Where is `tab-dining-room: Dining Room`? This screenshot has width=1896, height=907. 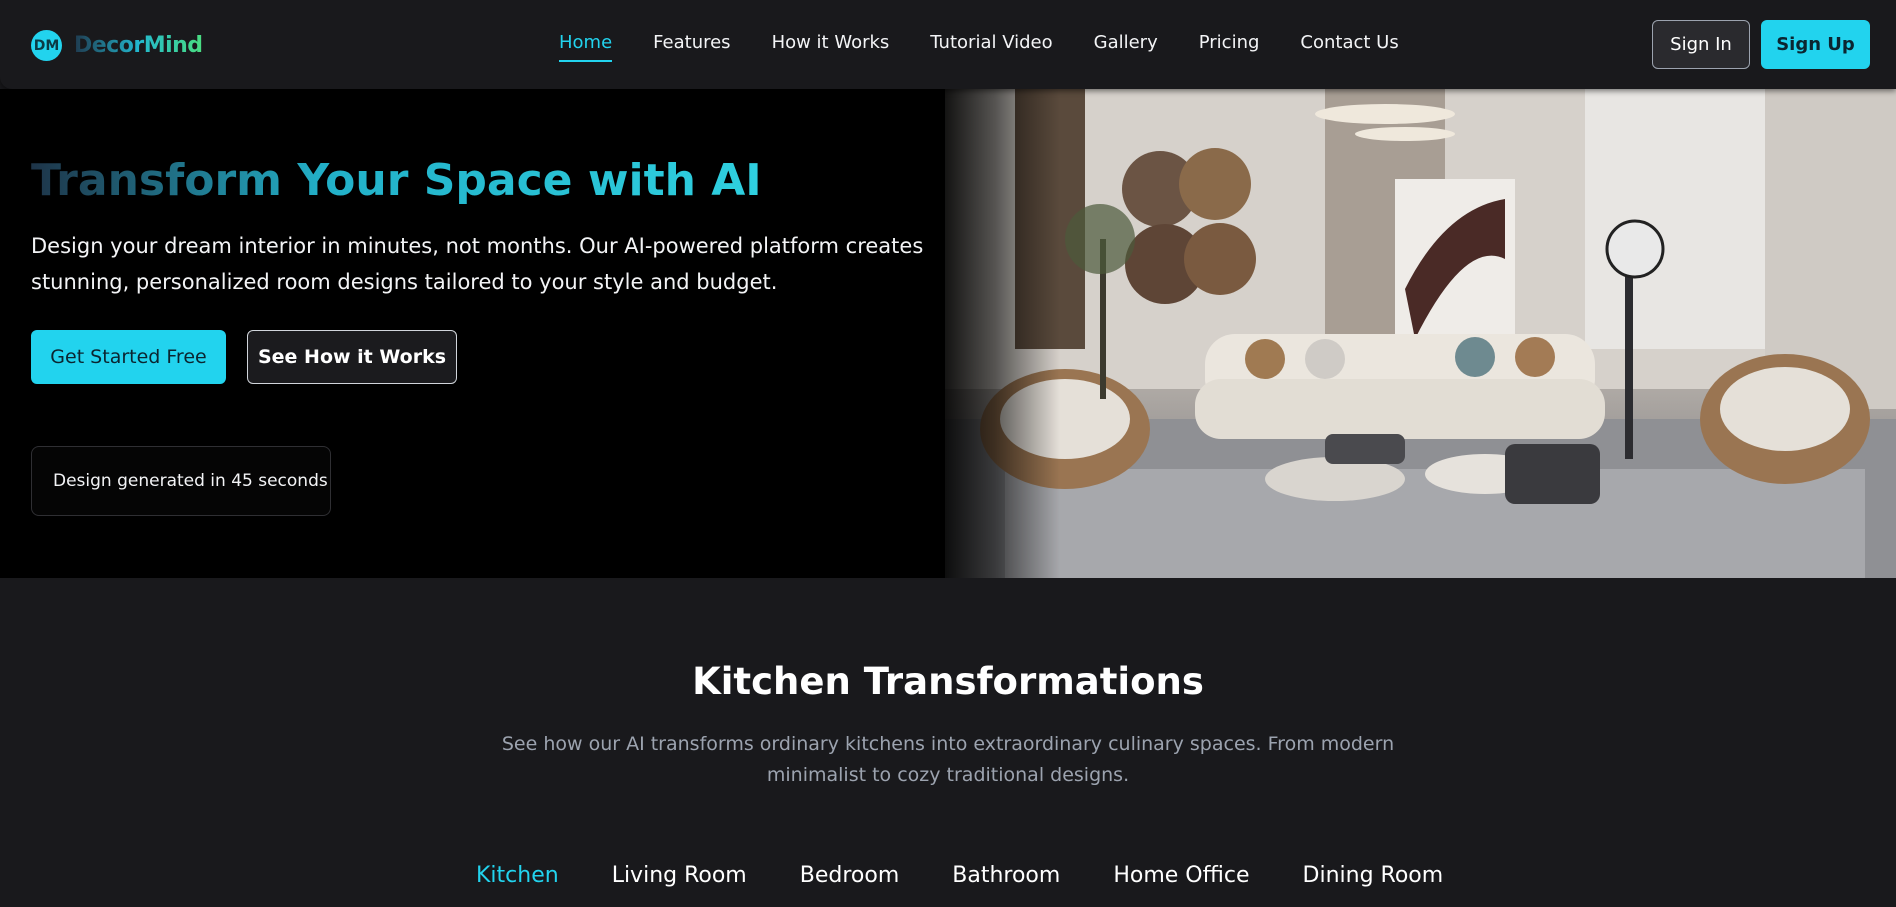 tab-dining-room: Dining Room is located at coordinates (1373, 875).